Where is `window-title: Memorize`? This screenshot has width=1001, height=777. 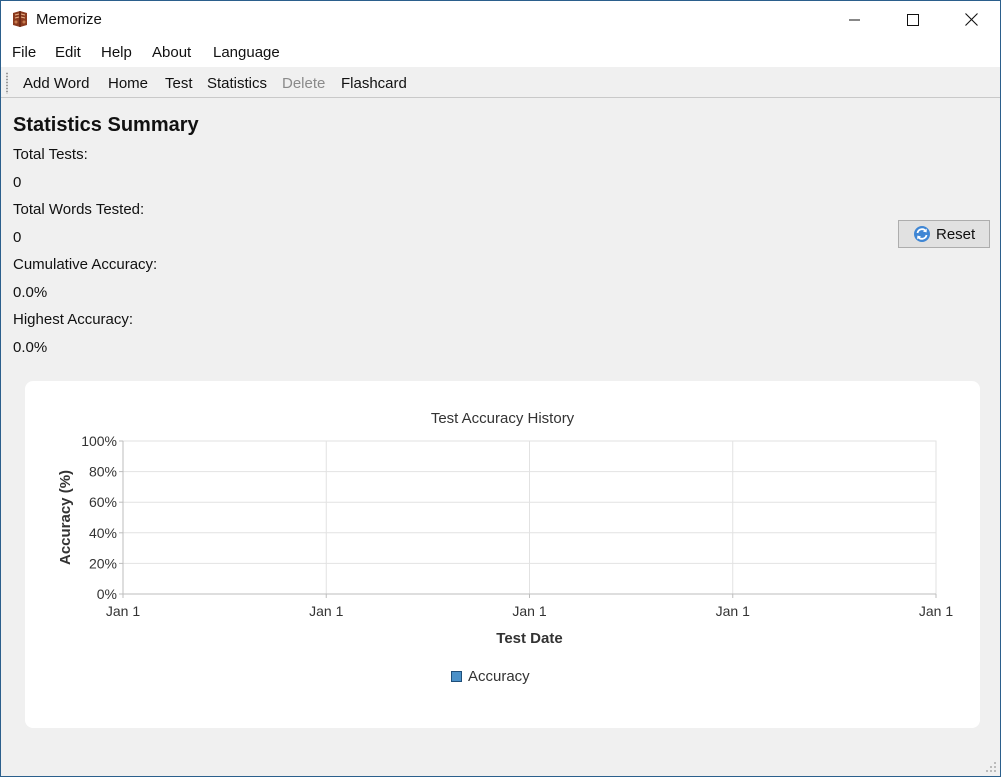
window-title: Memorize is located at coordinates (69, 19).